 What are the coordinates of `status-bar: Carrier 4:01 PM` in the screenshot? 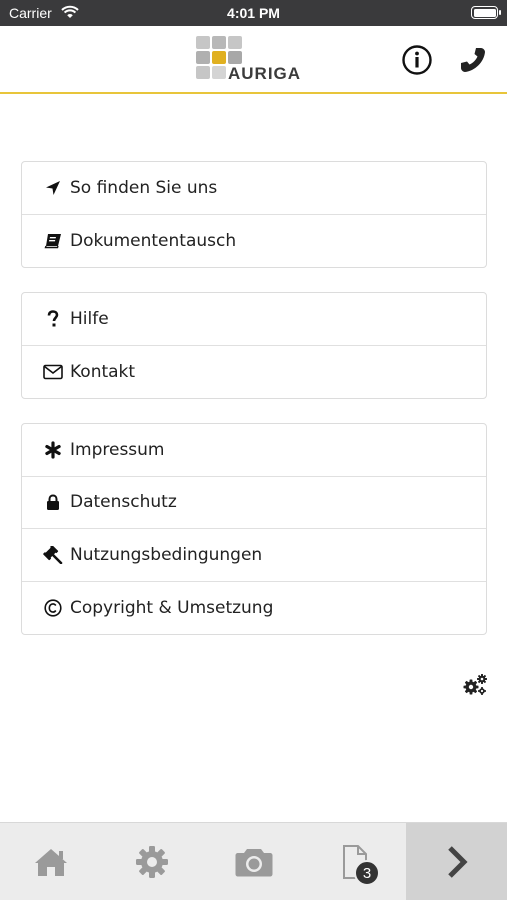 It's located at (253, 13).